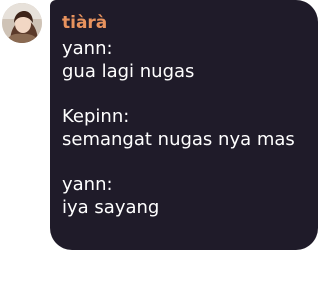  Describe the element at coordinates (183, 23) in the screenshot. I see `sender-name: tiàrà` at that location.